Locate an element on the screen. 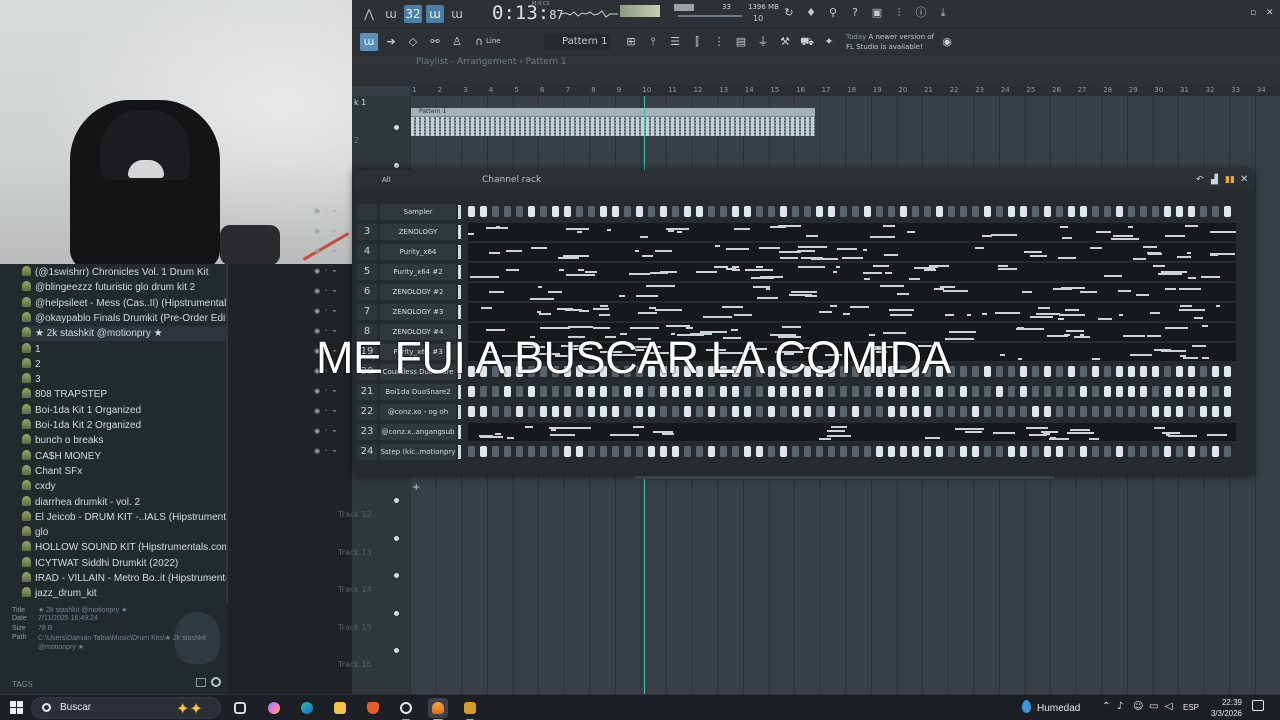  pattern-clip: Pattern 1 is located at coordinates (613, 122).